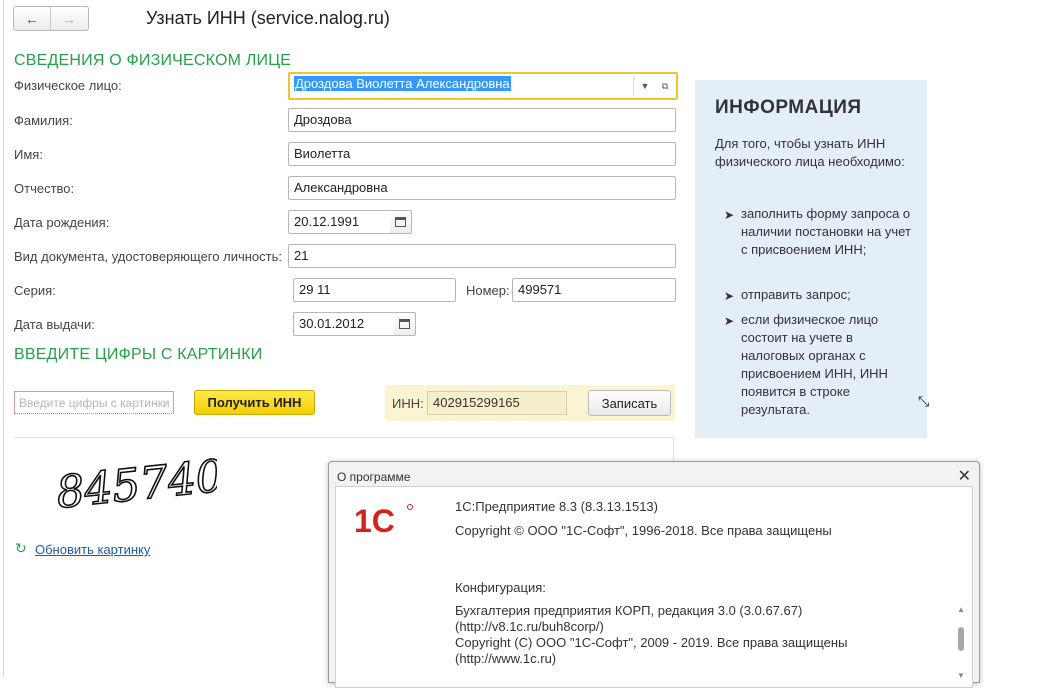 This screenshot has height=688, width=1041. What do you see at coordinates (796, 294) in the screenshot?
I see `info-item: отправить запрос;` at bounding box center [796, 294].